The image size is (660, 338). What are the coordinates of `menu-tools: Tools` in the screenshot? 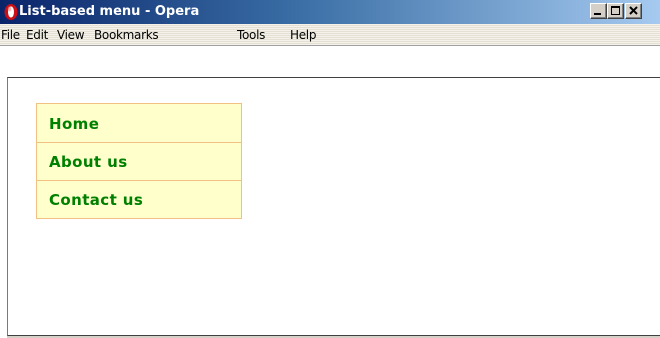 It's located at (251, 35).